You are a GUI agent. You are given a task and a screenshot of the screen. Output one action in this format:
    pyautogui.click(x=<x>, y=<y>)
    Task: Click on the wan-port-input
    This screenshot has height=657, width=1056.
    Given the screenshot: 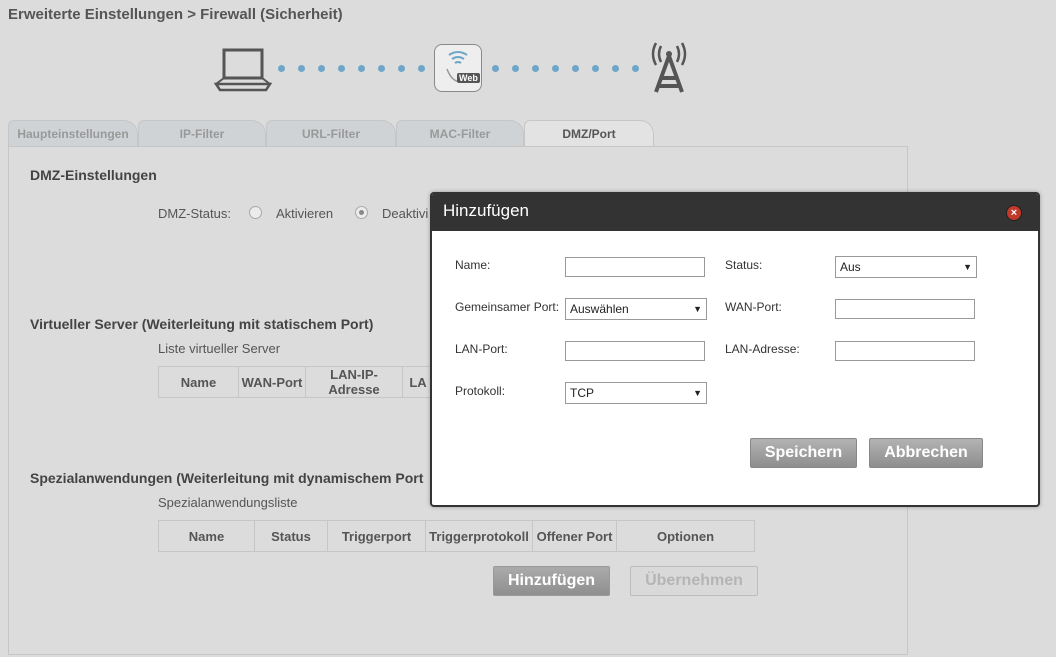 What is the action you would take?
    pyautogui.click(x=905, y=309)
    